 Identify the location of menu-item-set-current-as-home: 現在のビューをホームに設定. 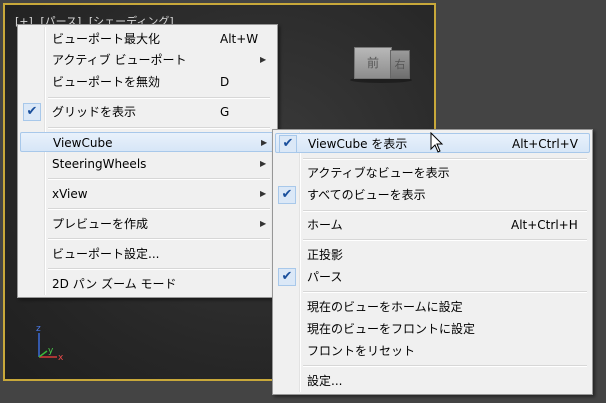
(432, 307).